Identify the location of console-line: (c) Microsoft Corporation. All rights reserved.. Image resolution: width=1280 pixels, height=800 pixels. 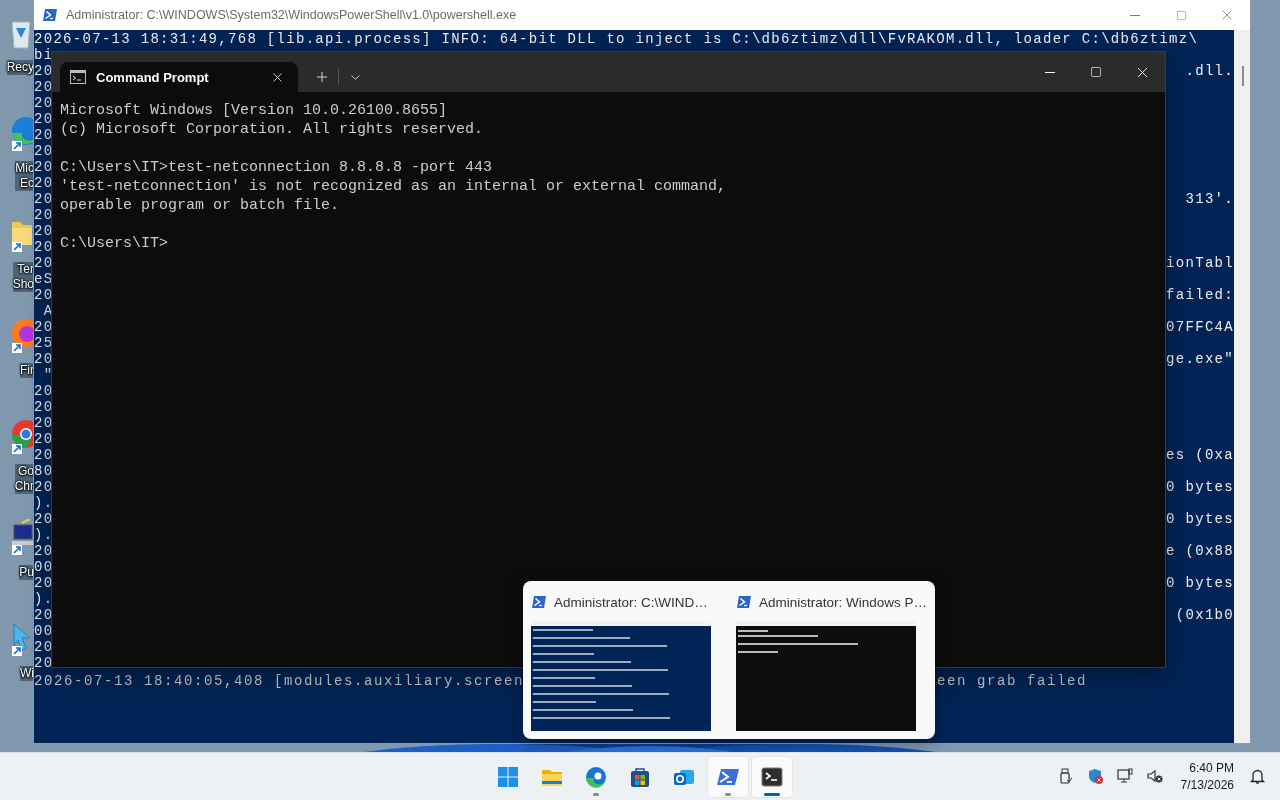
(272, 129).